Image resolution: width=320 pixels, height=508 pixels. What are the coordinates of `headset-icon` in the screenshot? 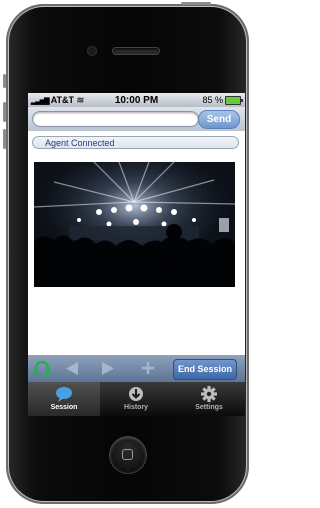 It's located at (42, 371).